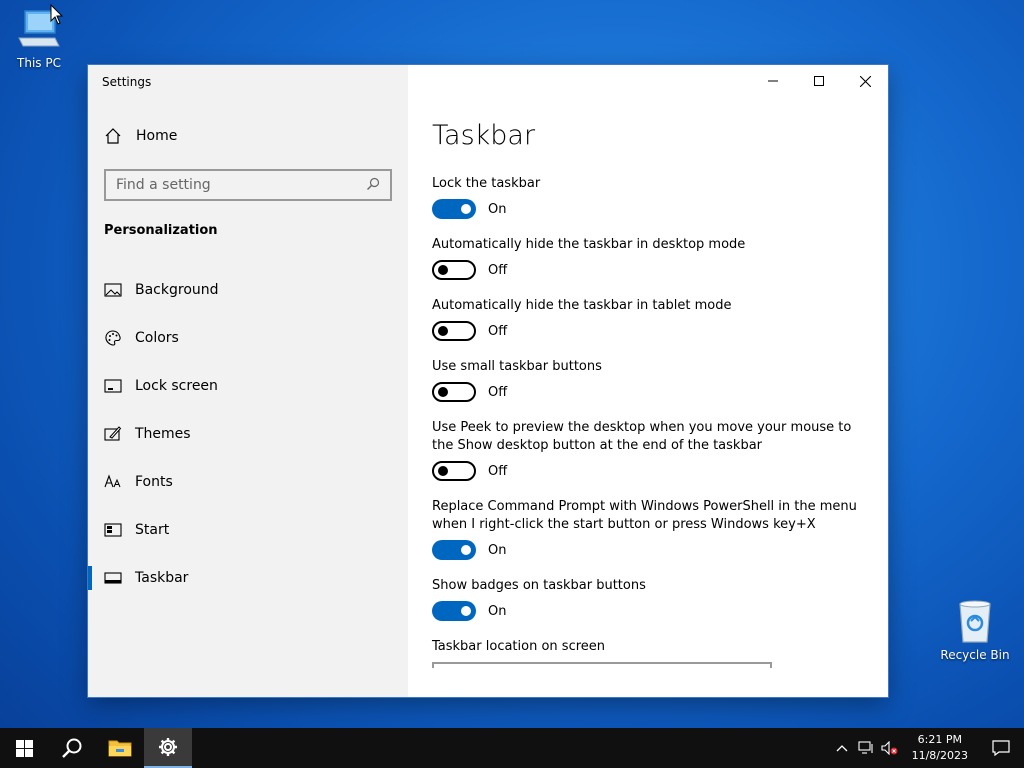 This screenshot has height=768, width=1024. What do you see at coordinates (177, 290) in the screenshot?
I see `sidebar-item-label: Background` at bounding box center [177, 290].